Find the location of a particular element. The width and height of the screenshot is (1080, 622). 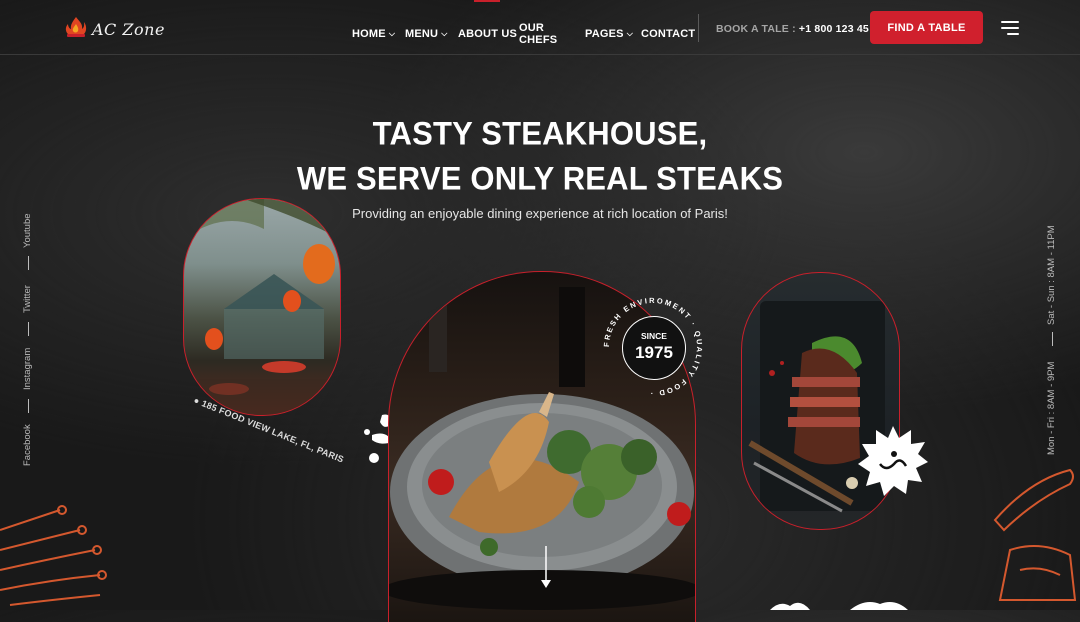

nav-pages-label: PAGES is located at coordinates (604, 34).